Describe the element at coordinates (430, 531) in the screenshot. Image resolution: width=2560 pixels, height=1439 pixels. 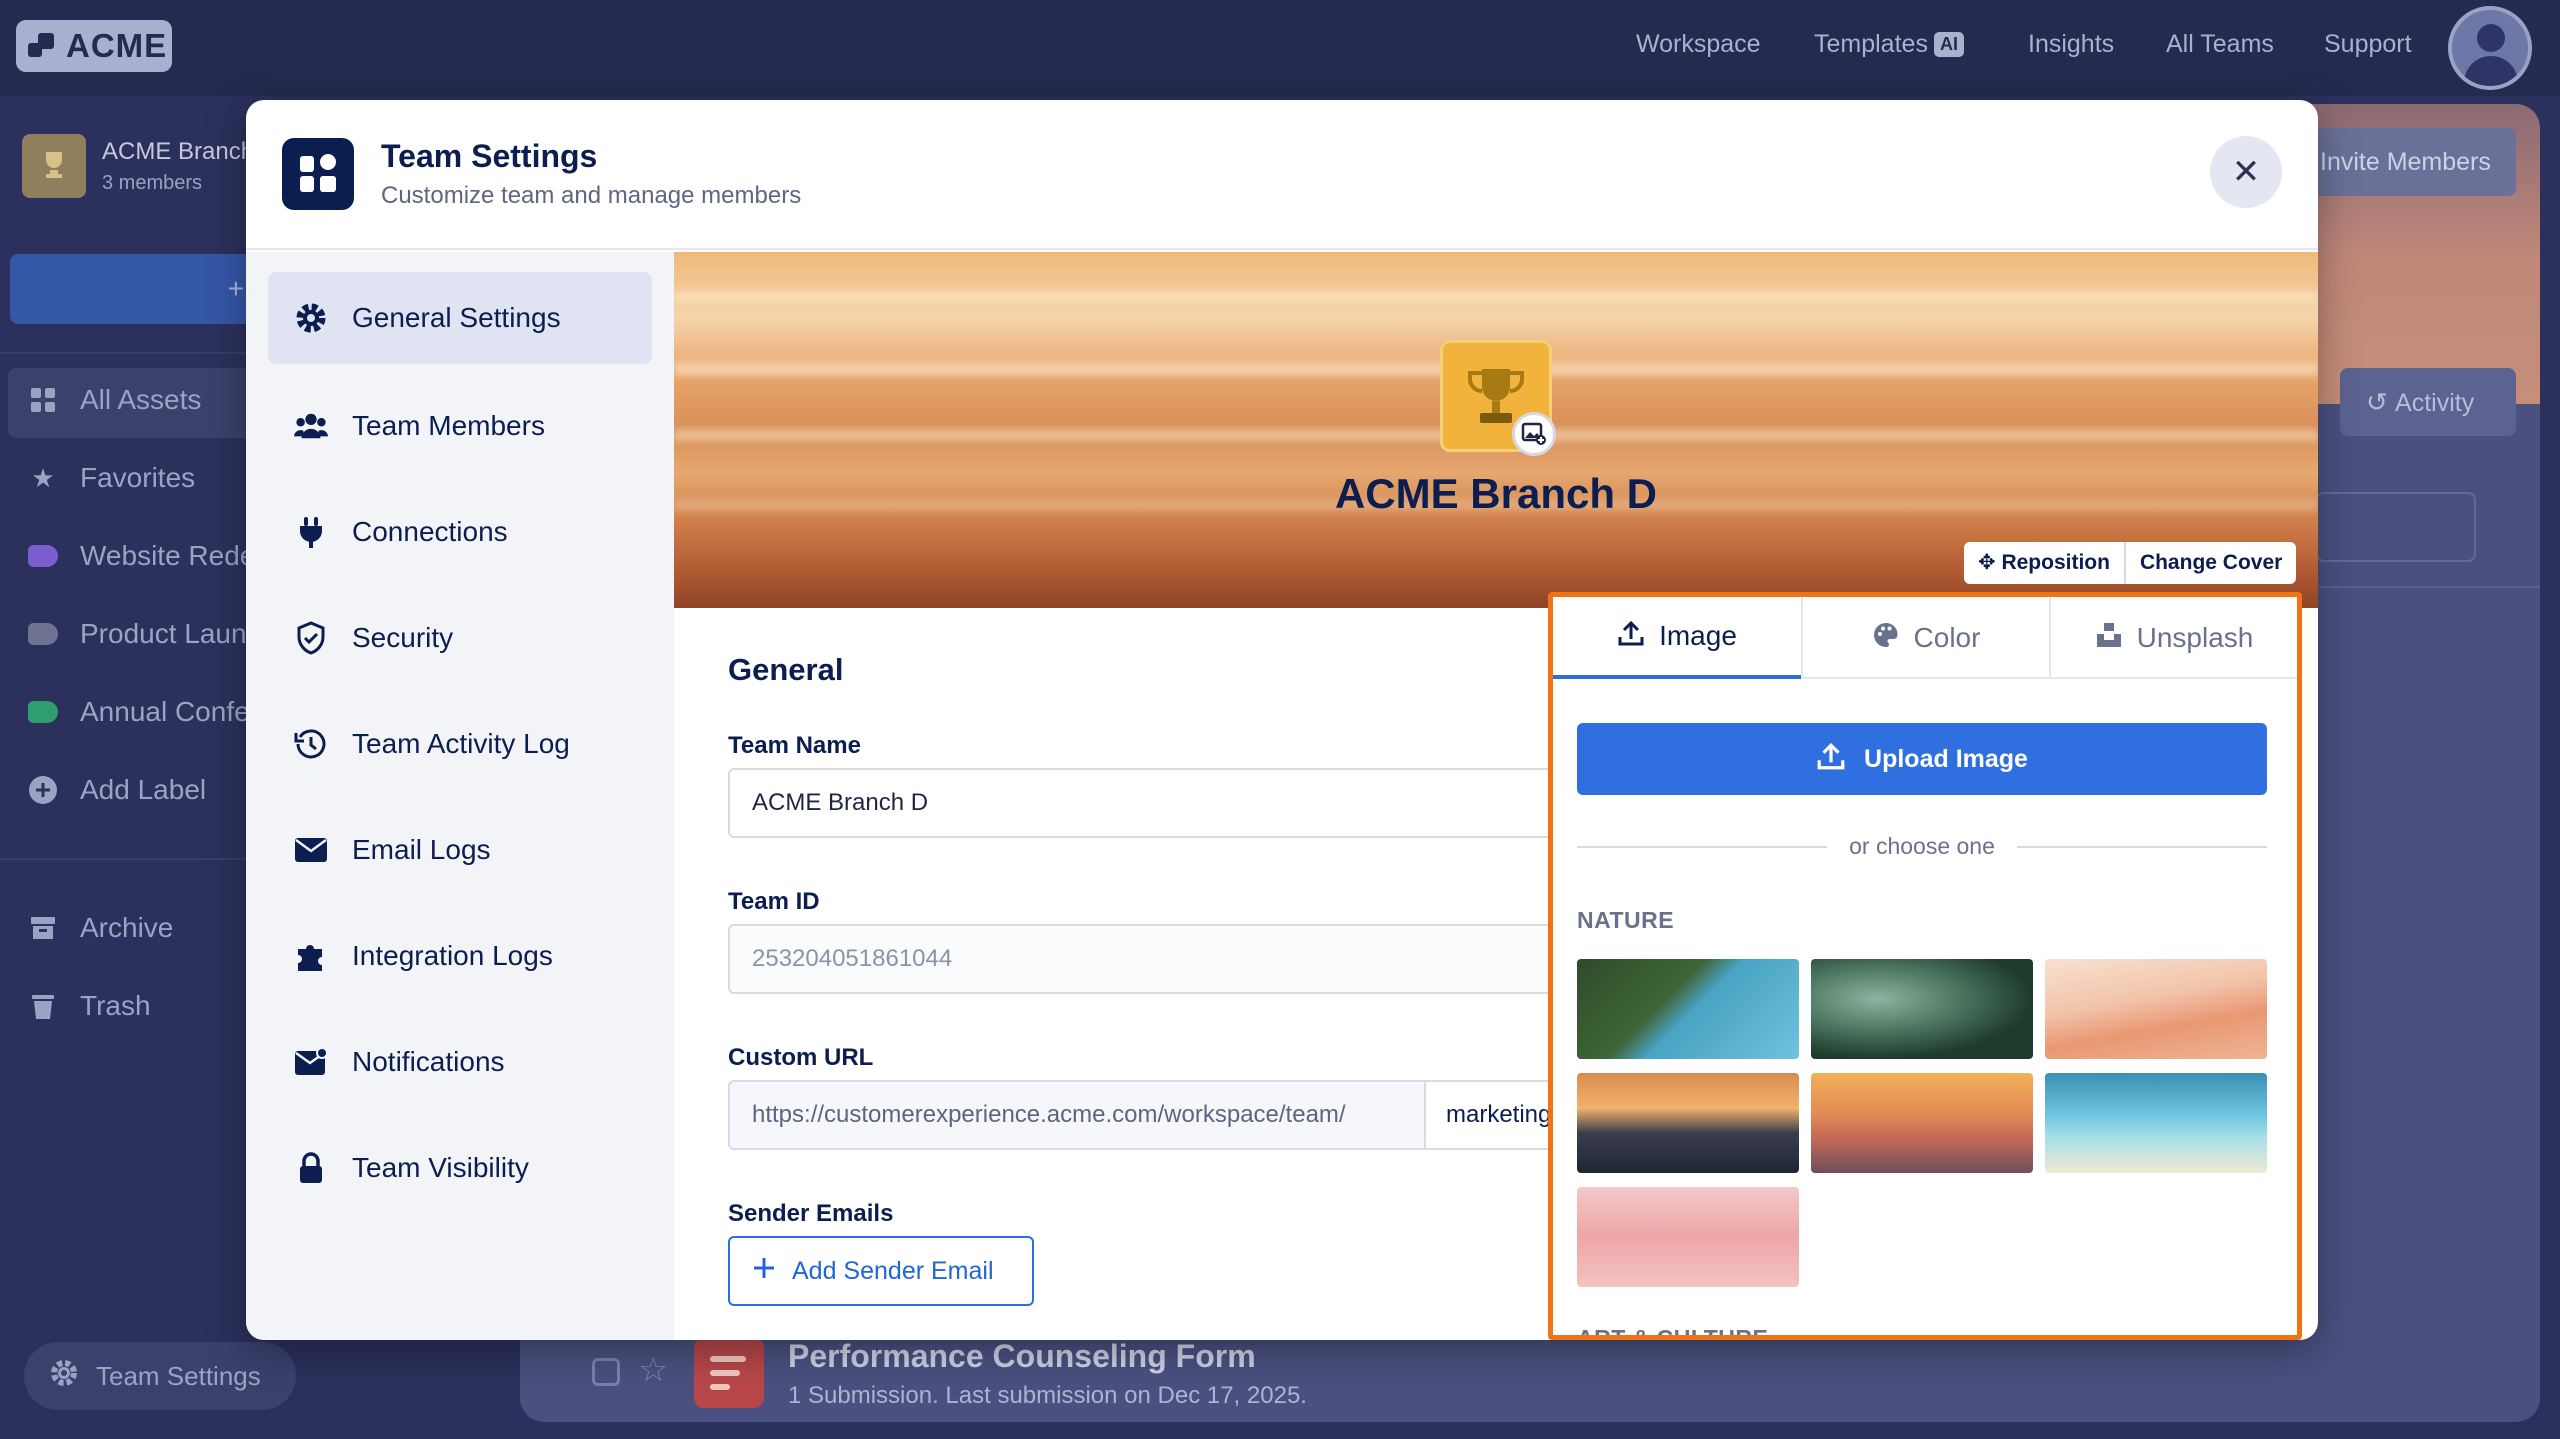
I see `settings-nav-label: Connections` at that location.